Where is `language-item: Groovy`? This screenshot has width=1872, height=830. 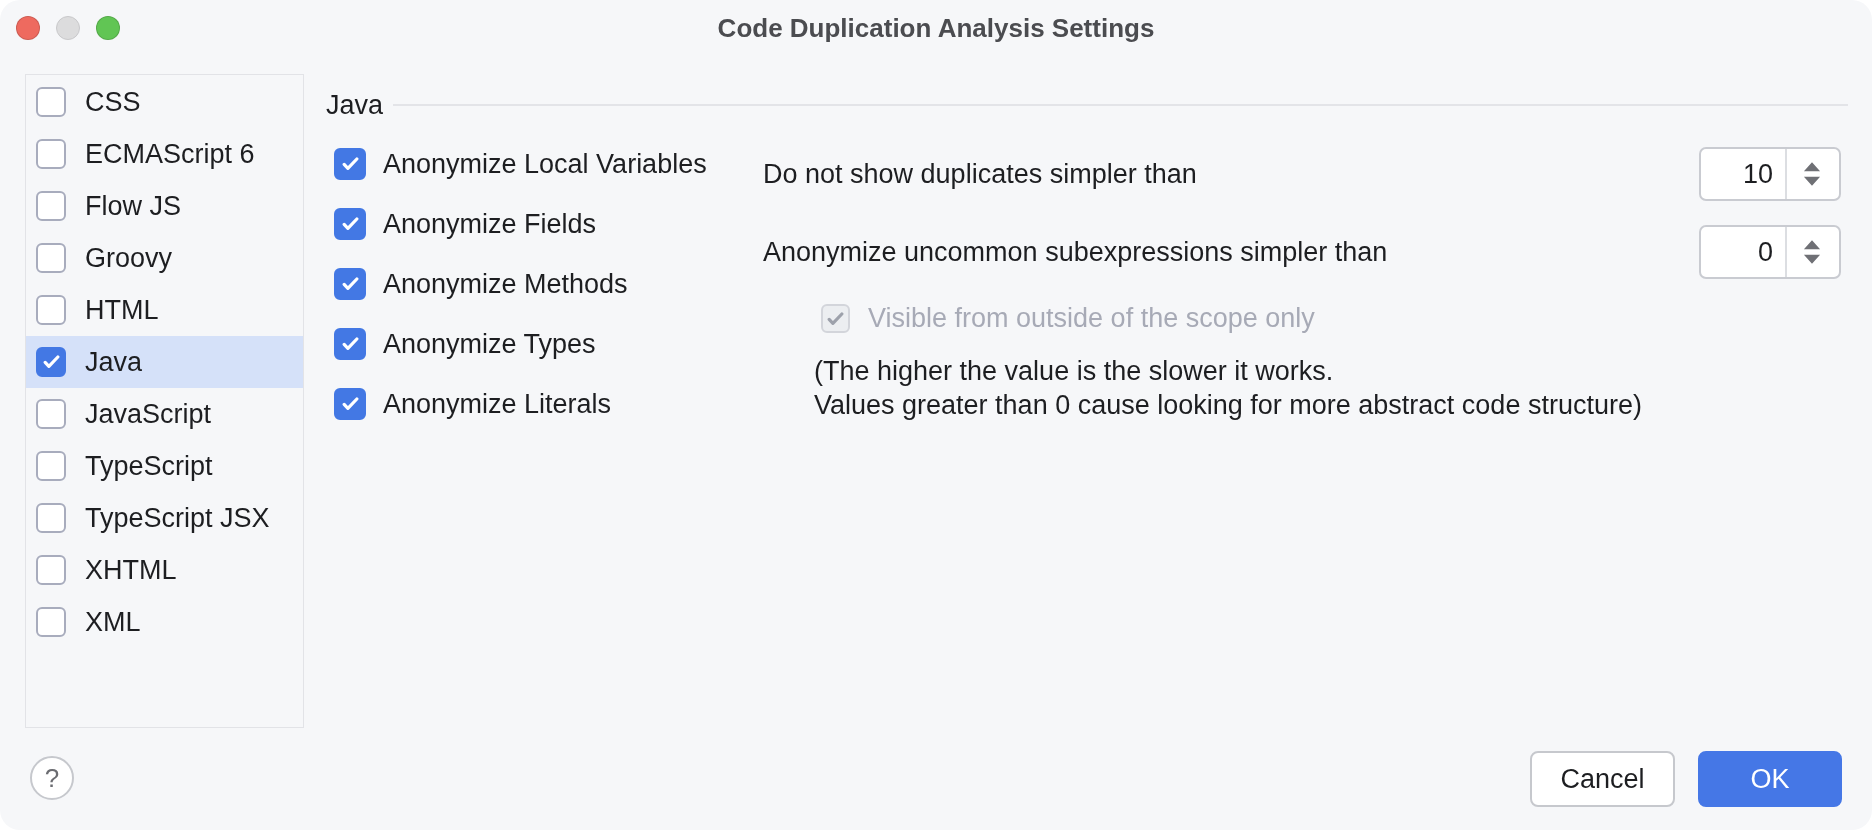 language-item: Groovy is located at coordinates (164, 258).